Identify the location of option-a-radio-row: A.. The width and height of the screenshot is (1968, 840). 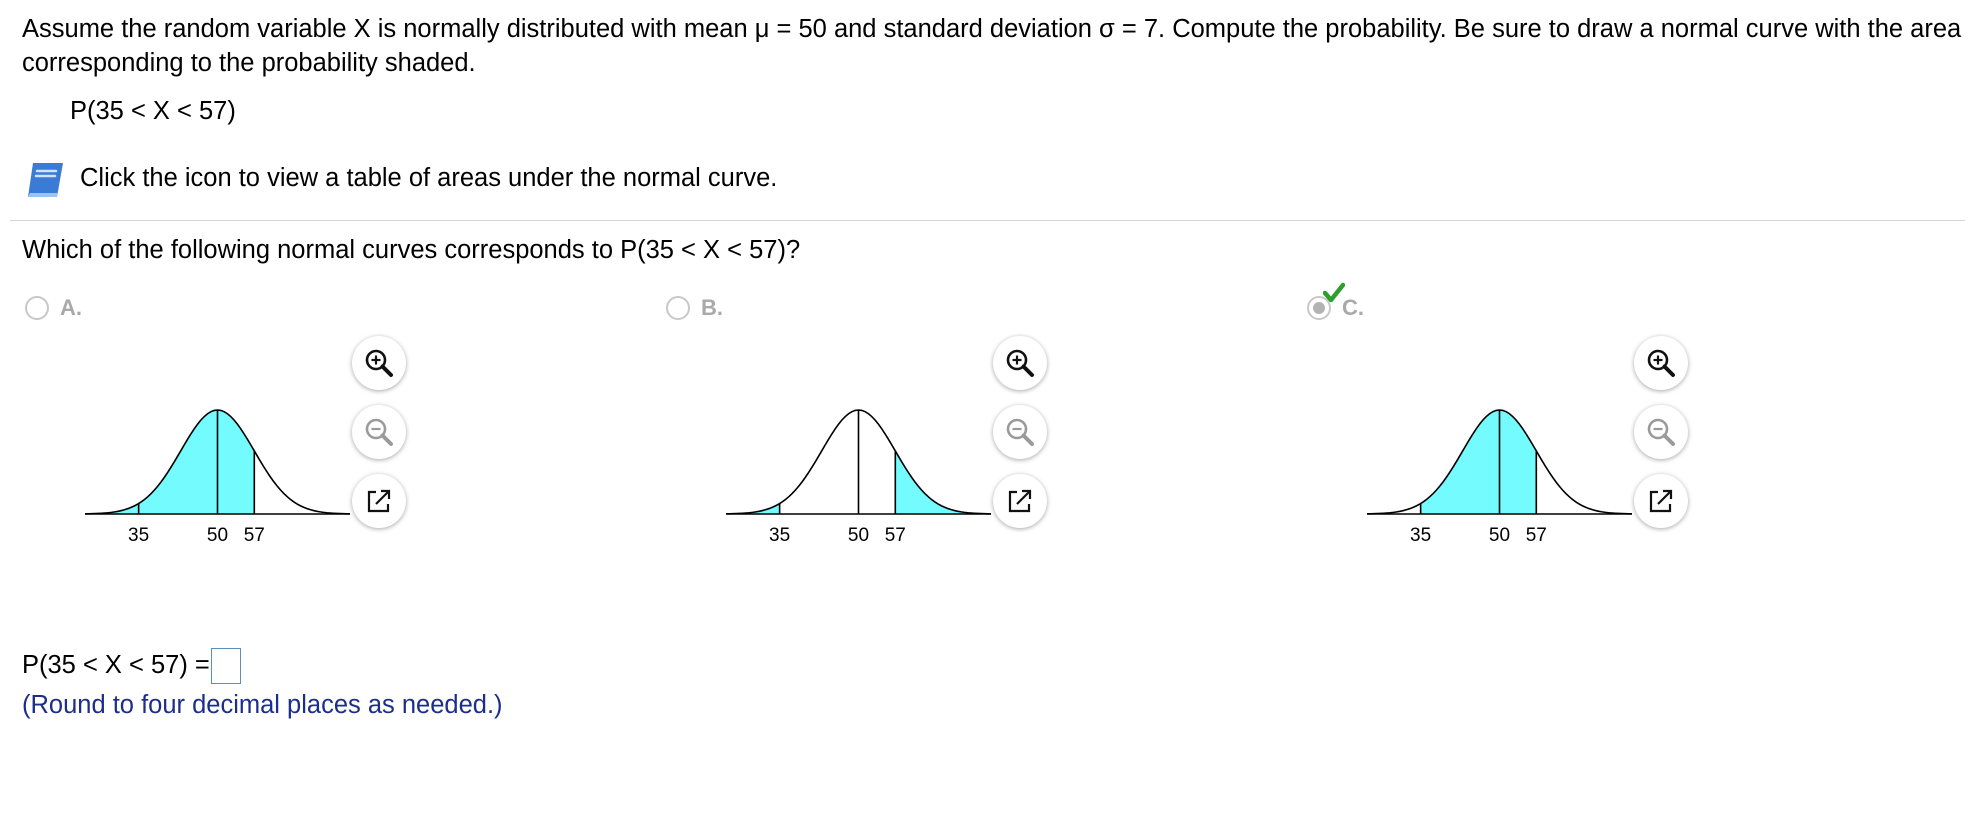
(53, 308).